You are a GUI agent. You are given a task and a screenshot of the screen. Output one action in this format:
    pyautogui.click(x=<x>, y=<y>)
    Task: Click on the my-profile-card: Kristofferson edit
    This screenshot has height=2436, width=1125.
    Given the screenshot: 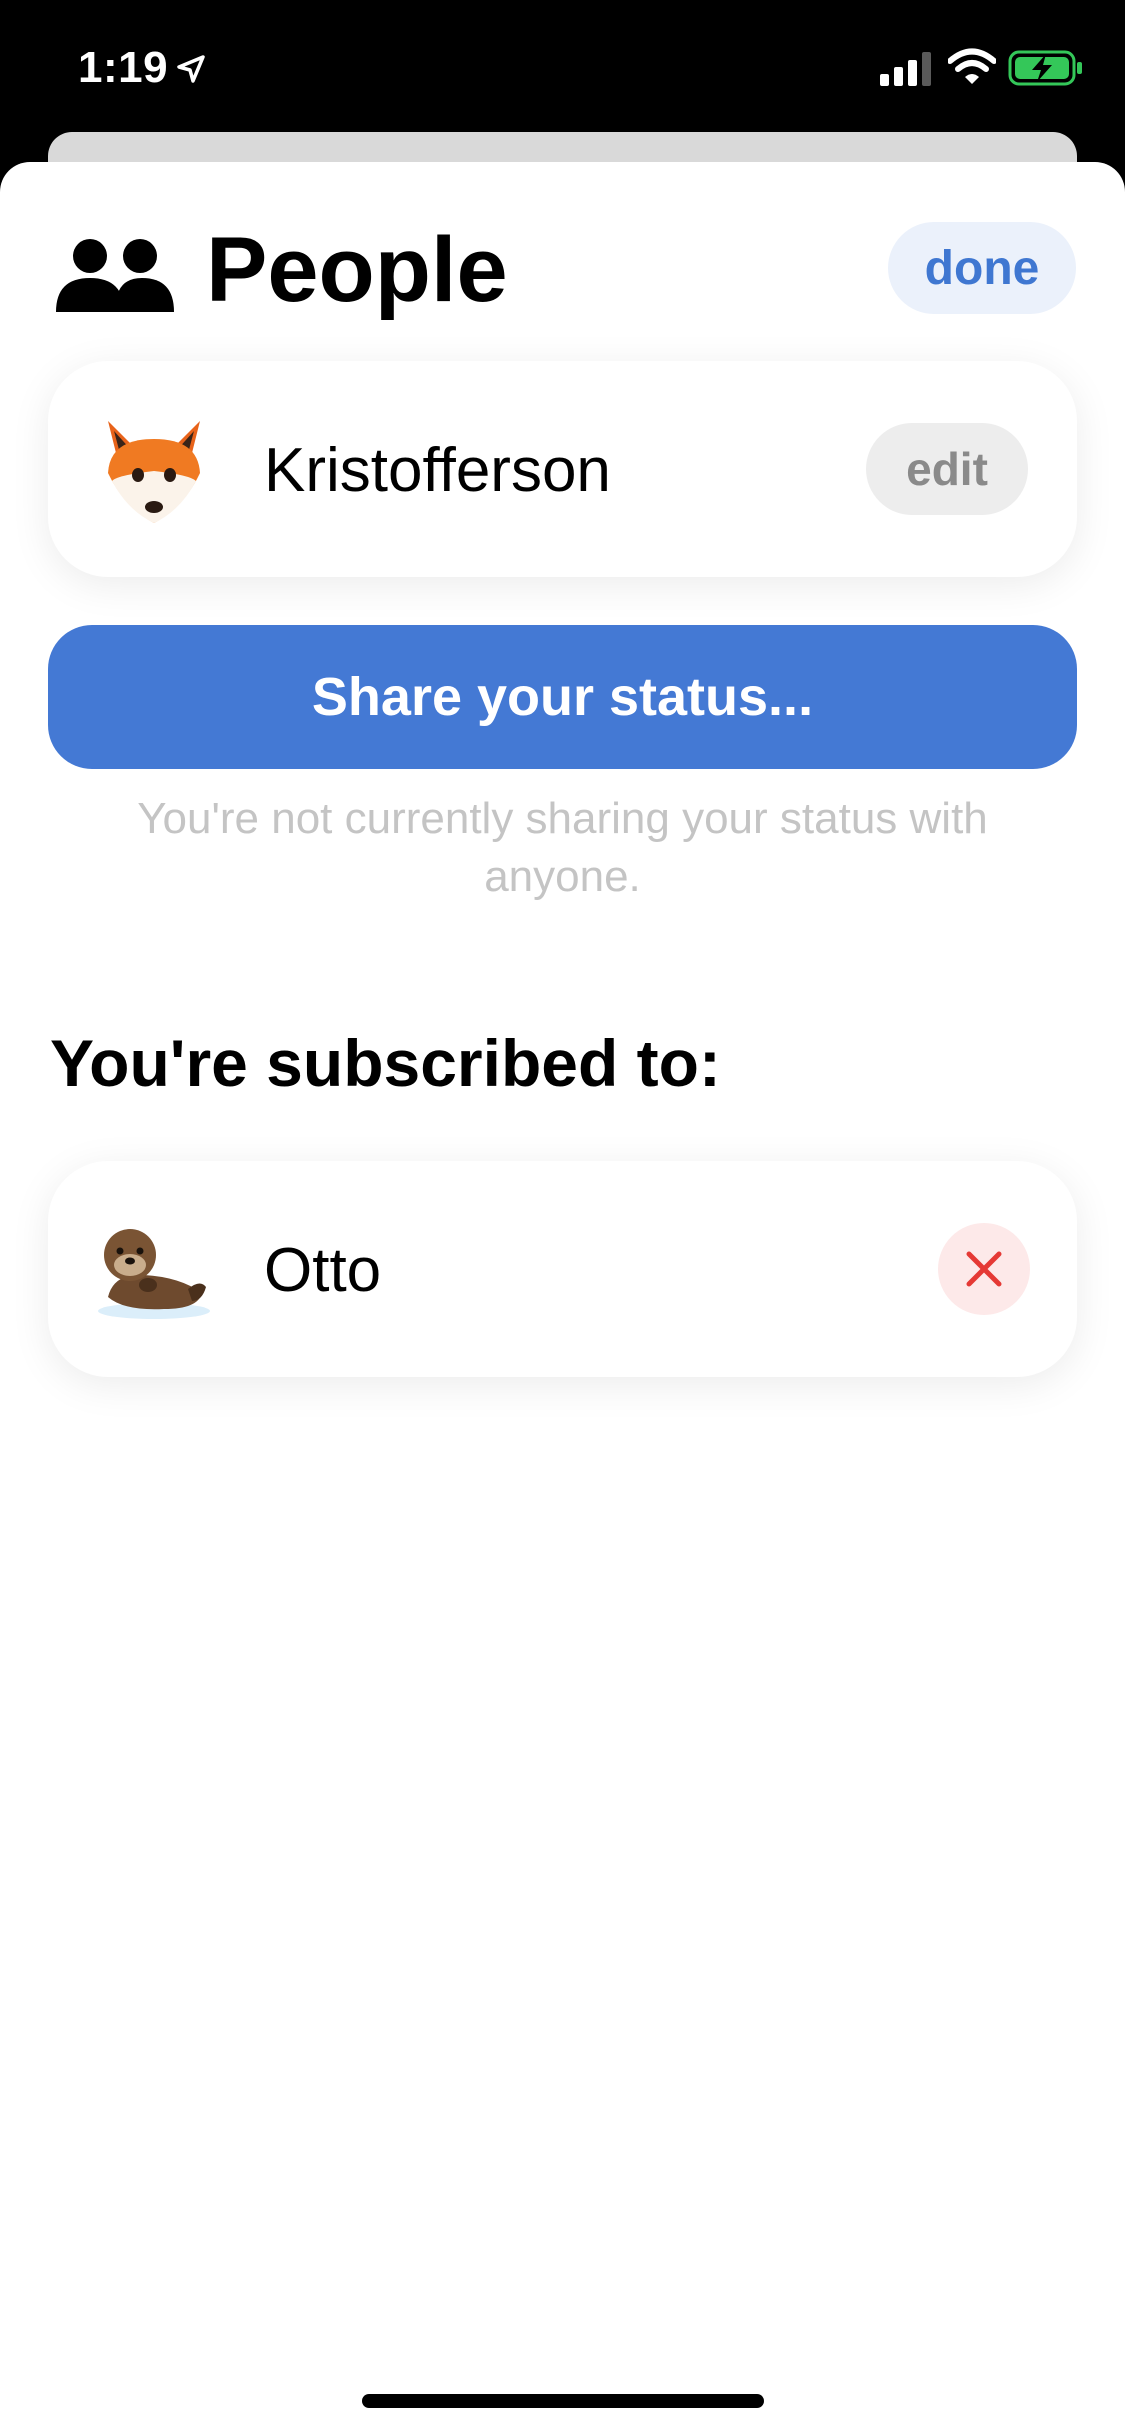 What is the action you would take?
    pyautogui.click(x=562, y=469)
    